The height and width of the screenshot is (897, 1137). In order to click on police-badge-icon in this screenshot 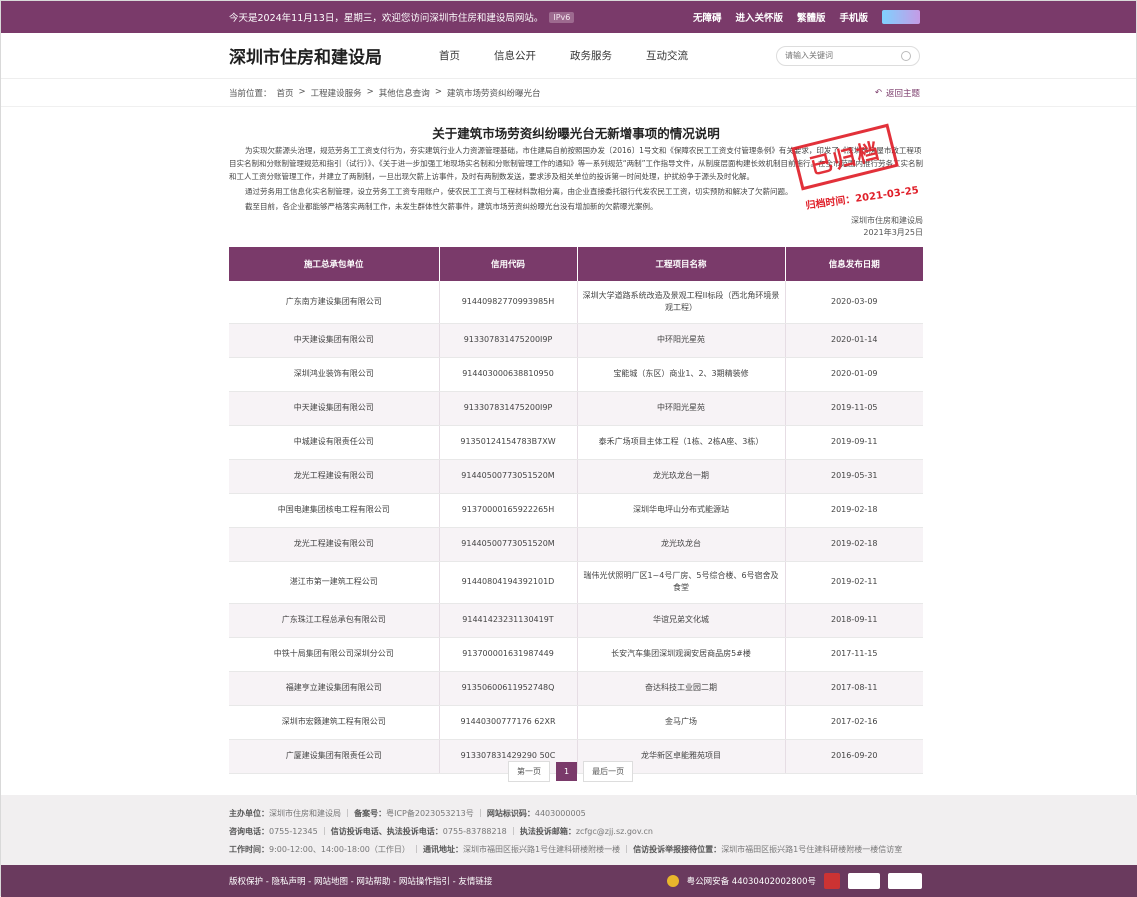, I will do `click(672, 881)`.